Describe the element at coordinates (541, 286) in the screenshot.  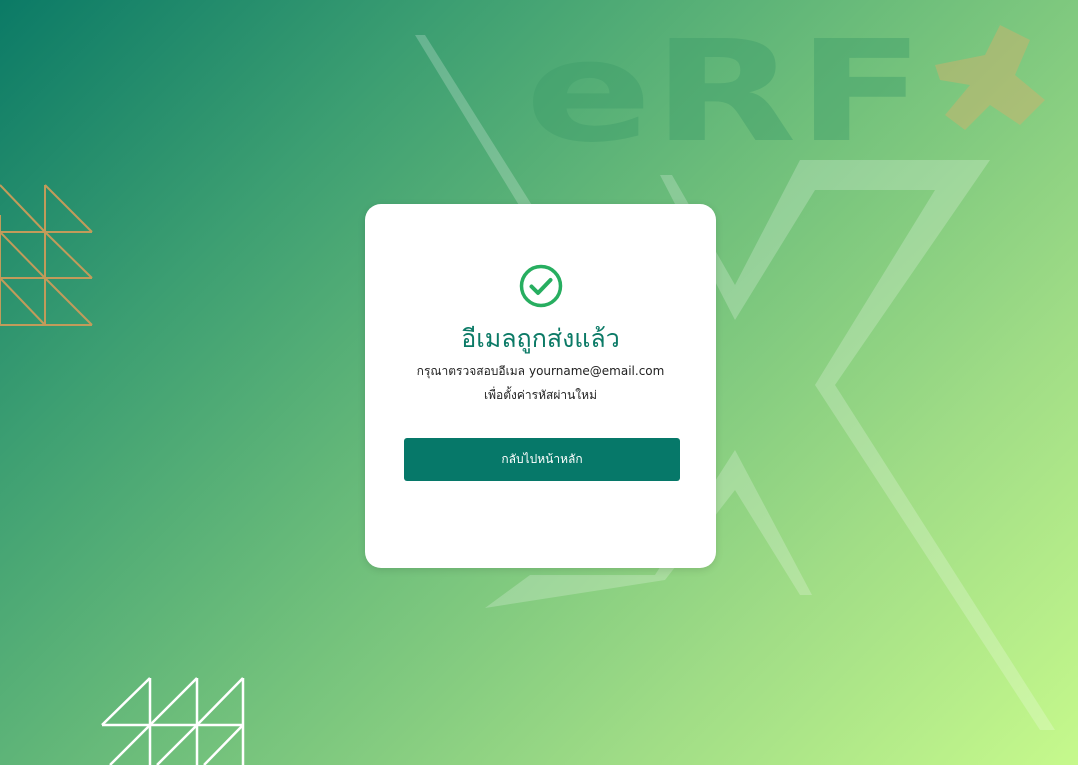
I see `check-circle-icon` at that location.